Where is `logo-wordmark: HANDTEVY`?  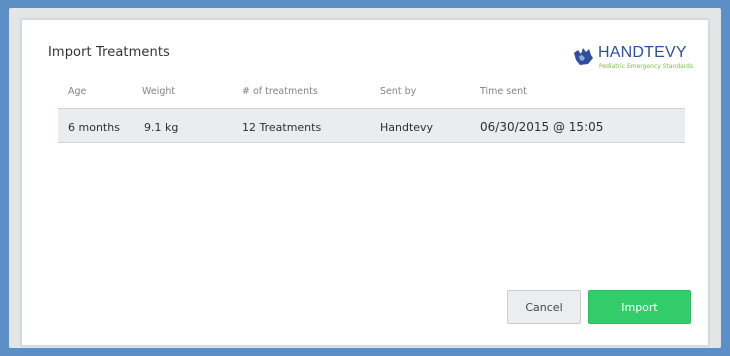 logo-wordmark: HANDTEVY is located at coordinates (642, 52).